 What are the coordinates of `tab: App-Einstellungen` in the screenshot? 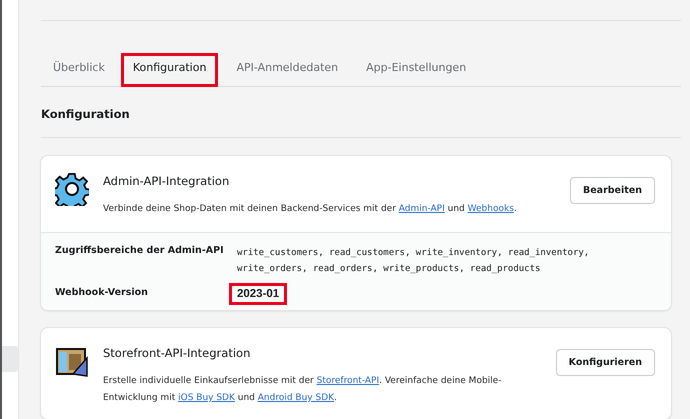 It's located at (416, 69).